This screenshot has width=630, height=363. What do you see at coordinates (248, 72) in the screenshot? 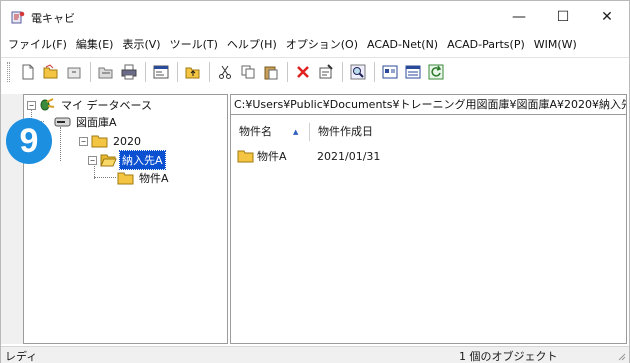
I see `copy-icon` at bounding box center [248, 72].